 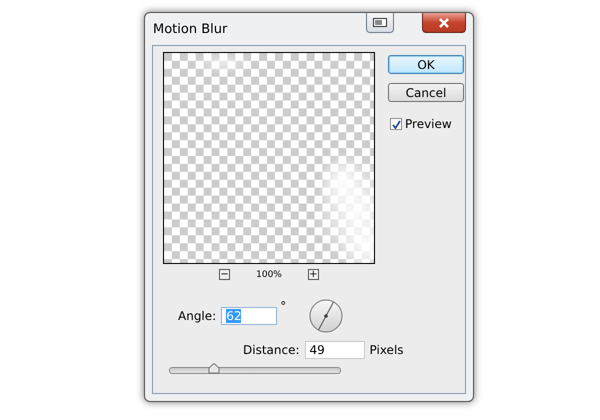 I want to click on distance-label: Distance:, so click(x=271, y=350).